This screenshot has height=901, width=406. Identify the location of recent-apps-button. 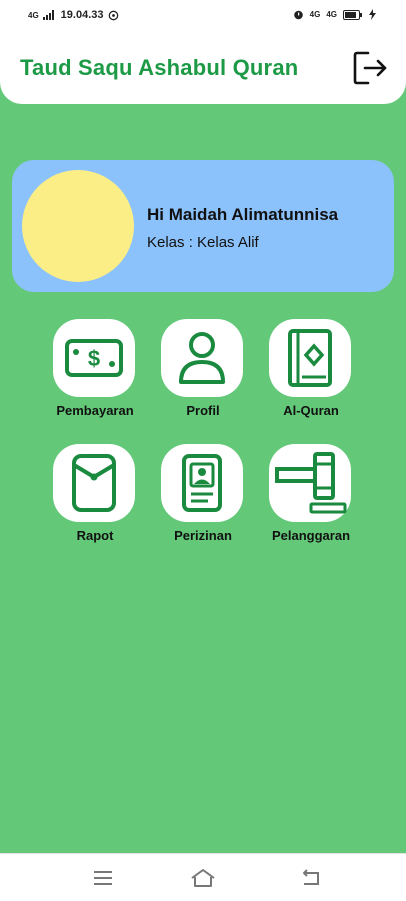
(103, 878).